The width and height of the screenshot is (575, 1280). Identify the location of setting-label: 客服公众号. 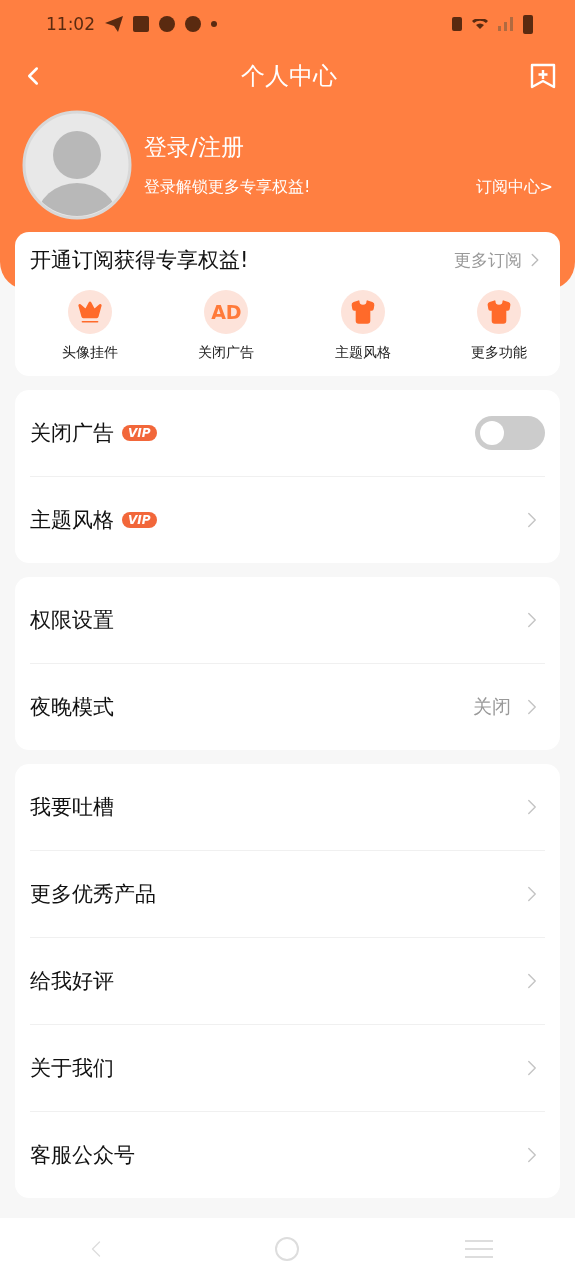
(82, 1155).